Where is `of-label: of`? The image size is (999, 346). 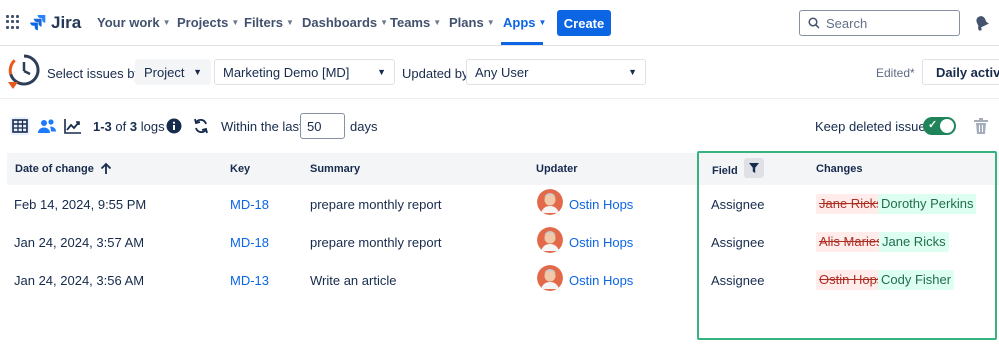
of-label: of is located at coordinates (121, 126).